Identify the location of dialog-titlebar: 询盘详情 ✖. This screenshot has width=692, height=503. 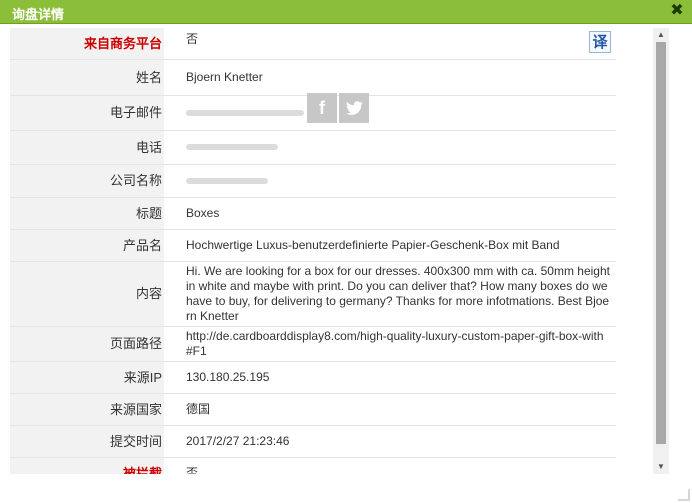
(346, 12).